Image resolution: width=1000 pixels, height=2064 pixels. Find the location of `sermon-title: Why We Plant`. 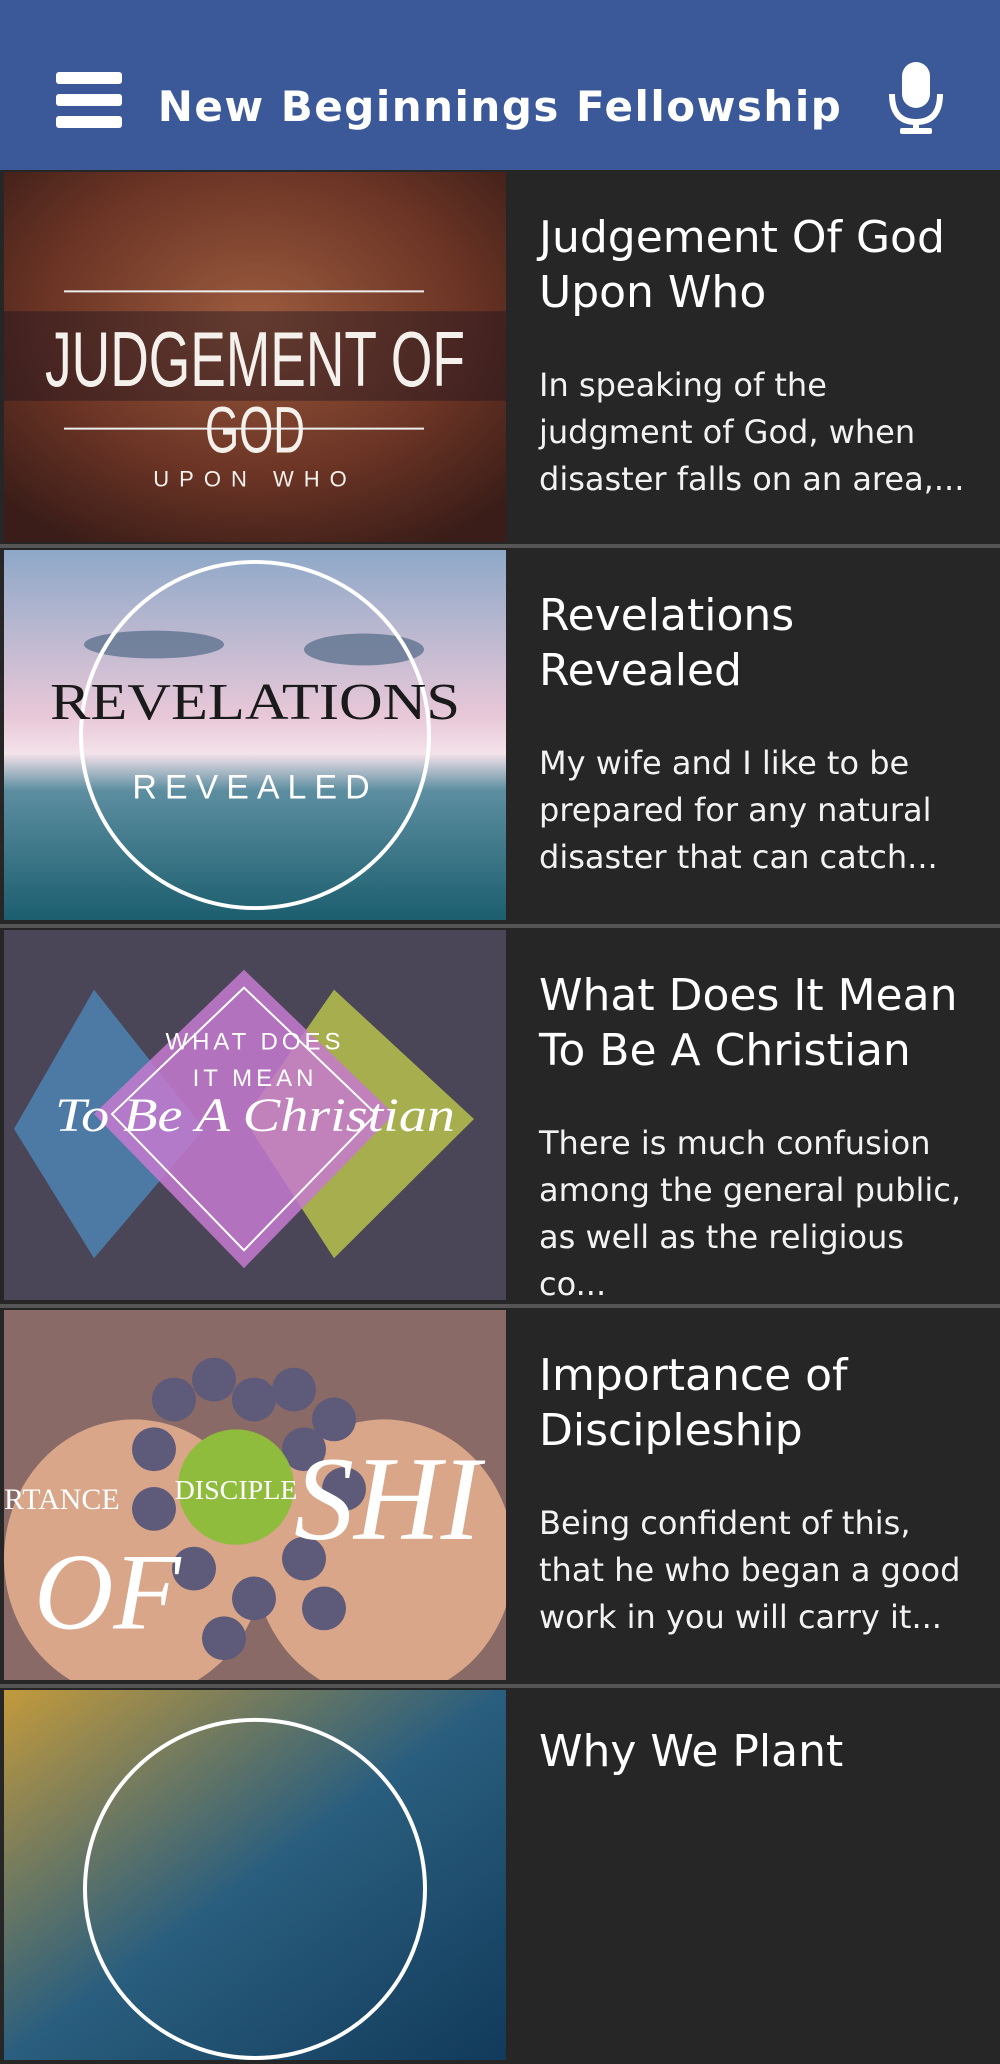

sermon-title: Why We Plant is located at coordinates (691, 1751).